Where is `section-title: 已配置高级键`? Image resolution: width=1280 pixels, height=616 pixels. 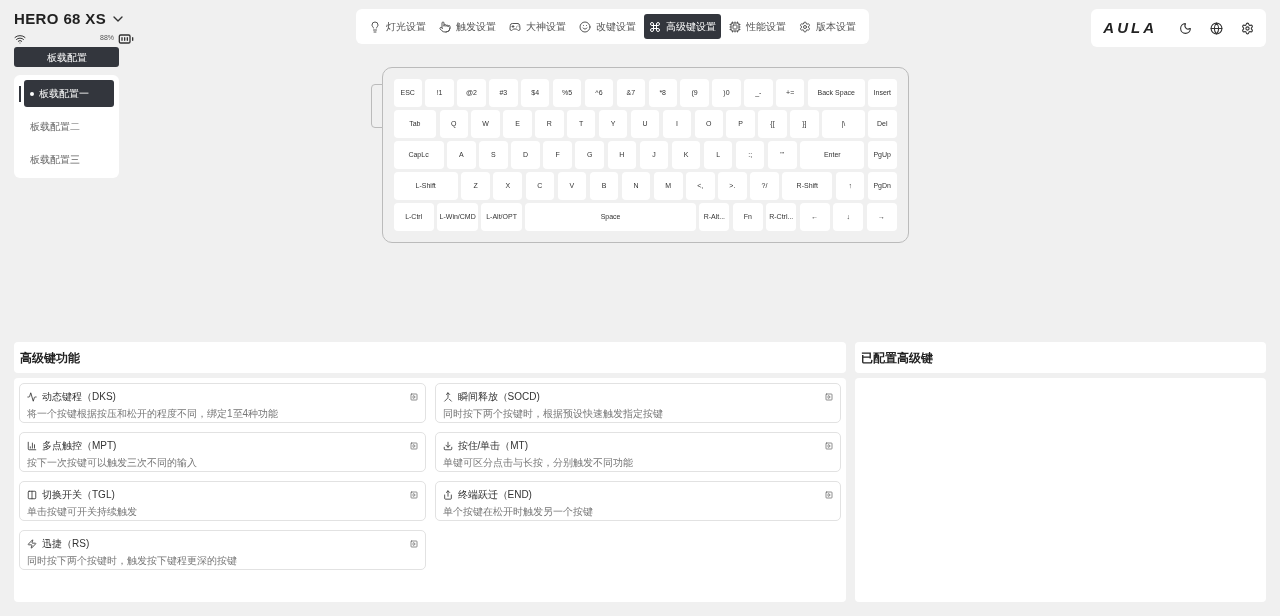
section-title: 已配置高级键 is located at coordinates (897, 358).